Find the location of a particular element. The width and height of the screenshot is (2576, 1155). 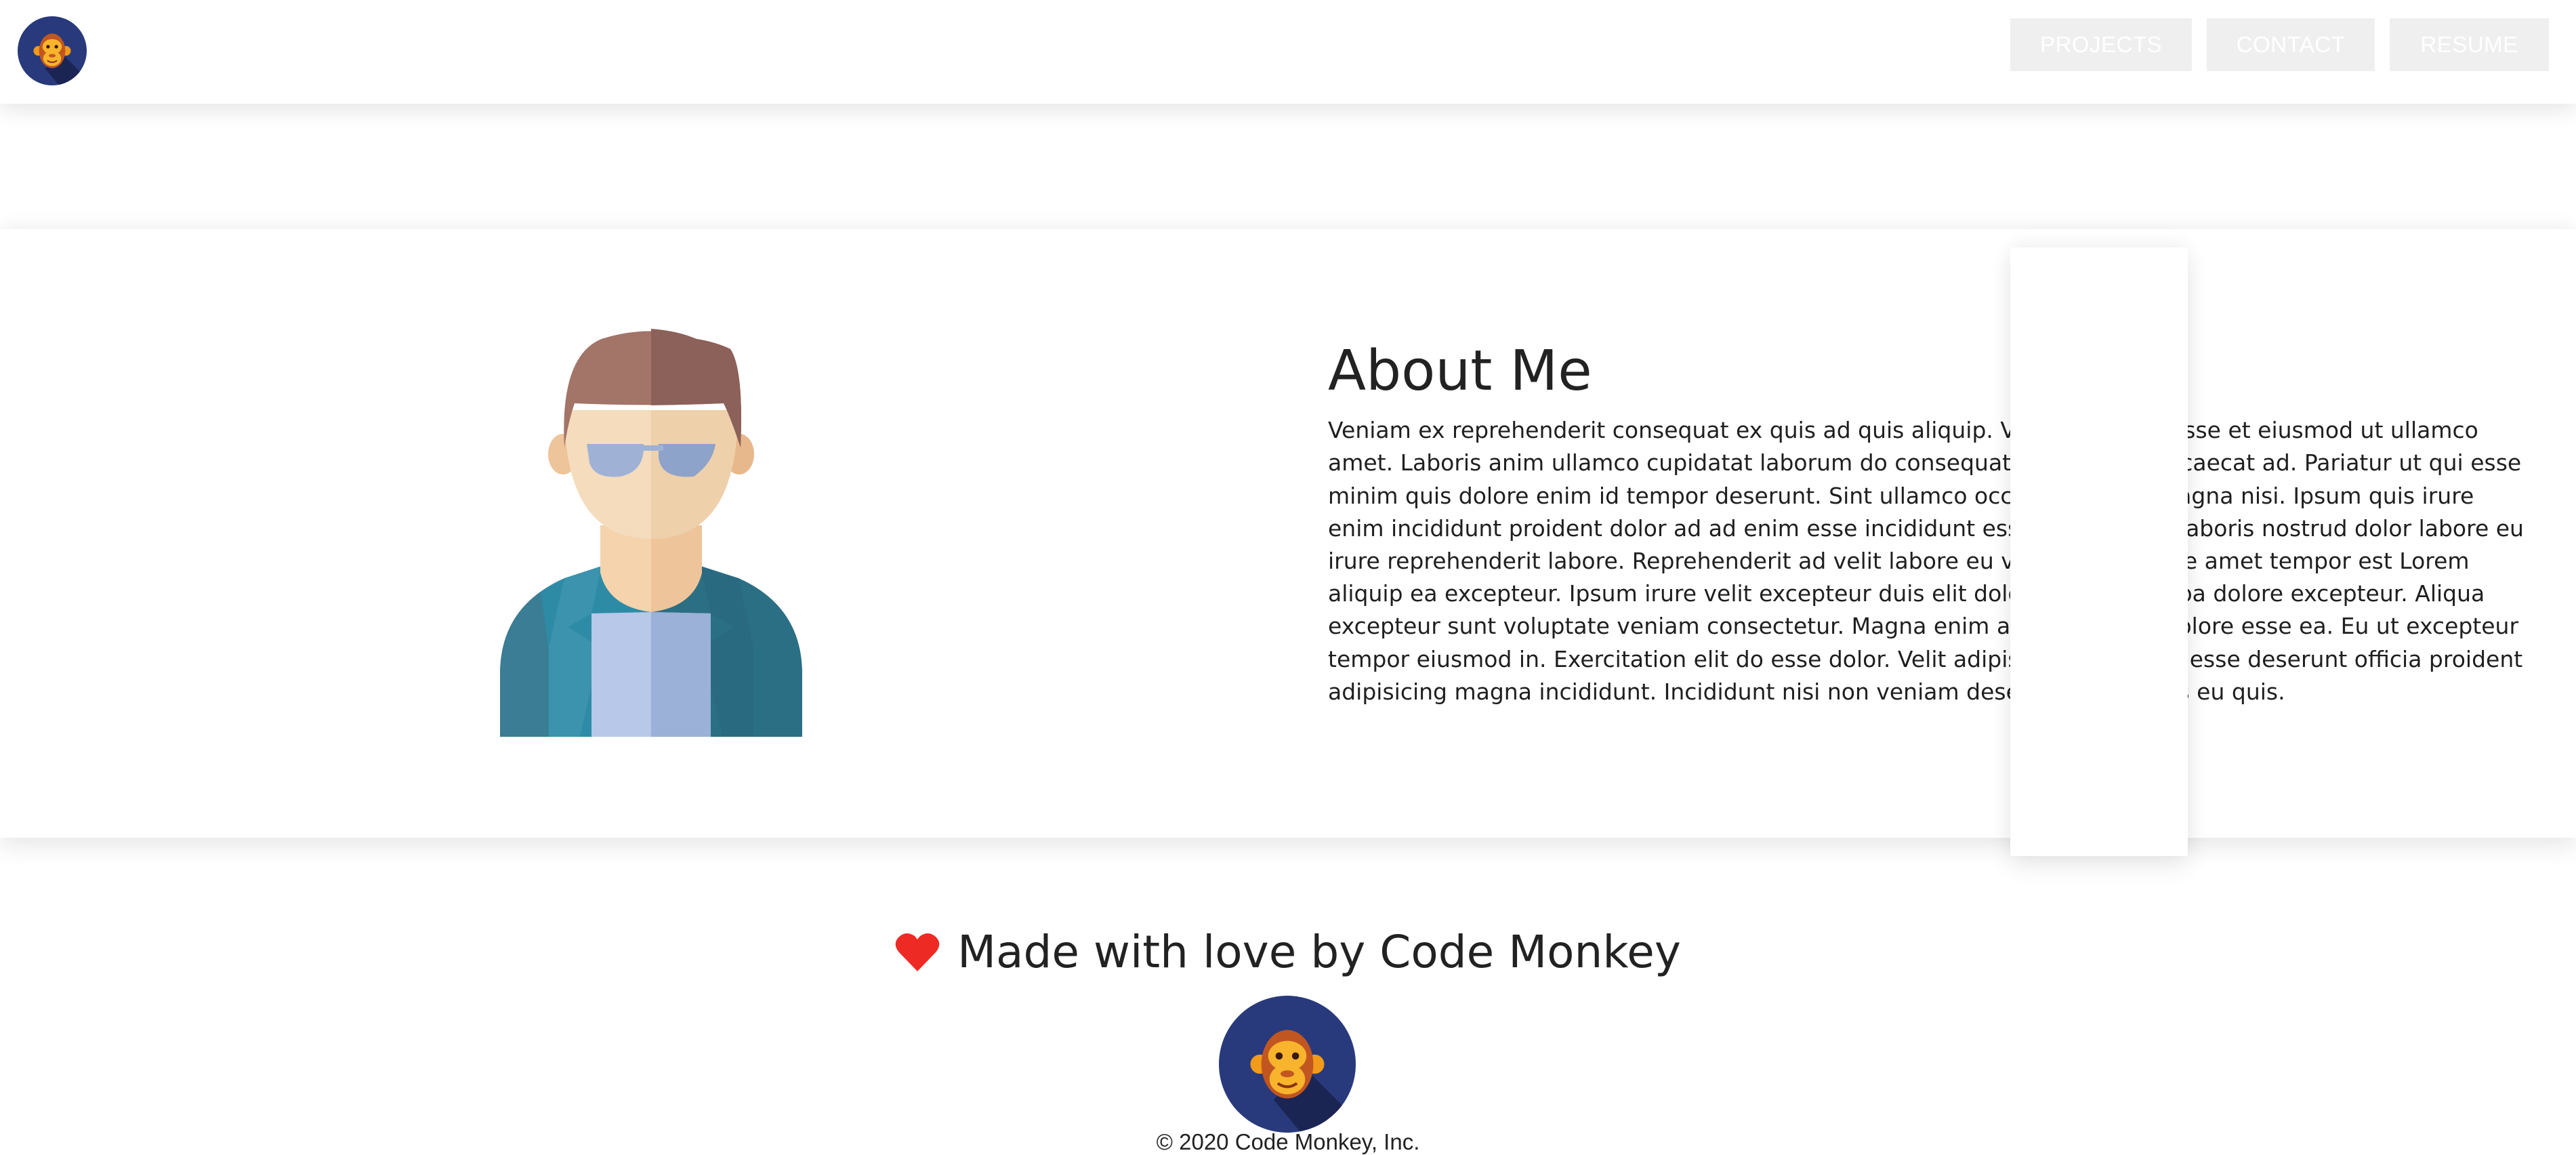

nav-contact-button: CONTACT is located at coordinates (2291, 45).